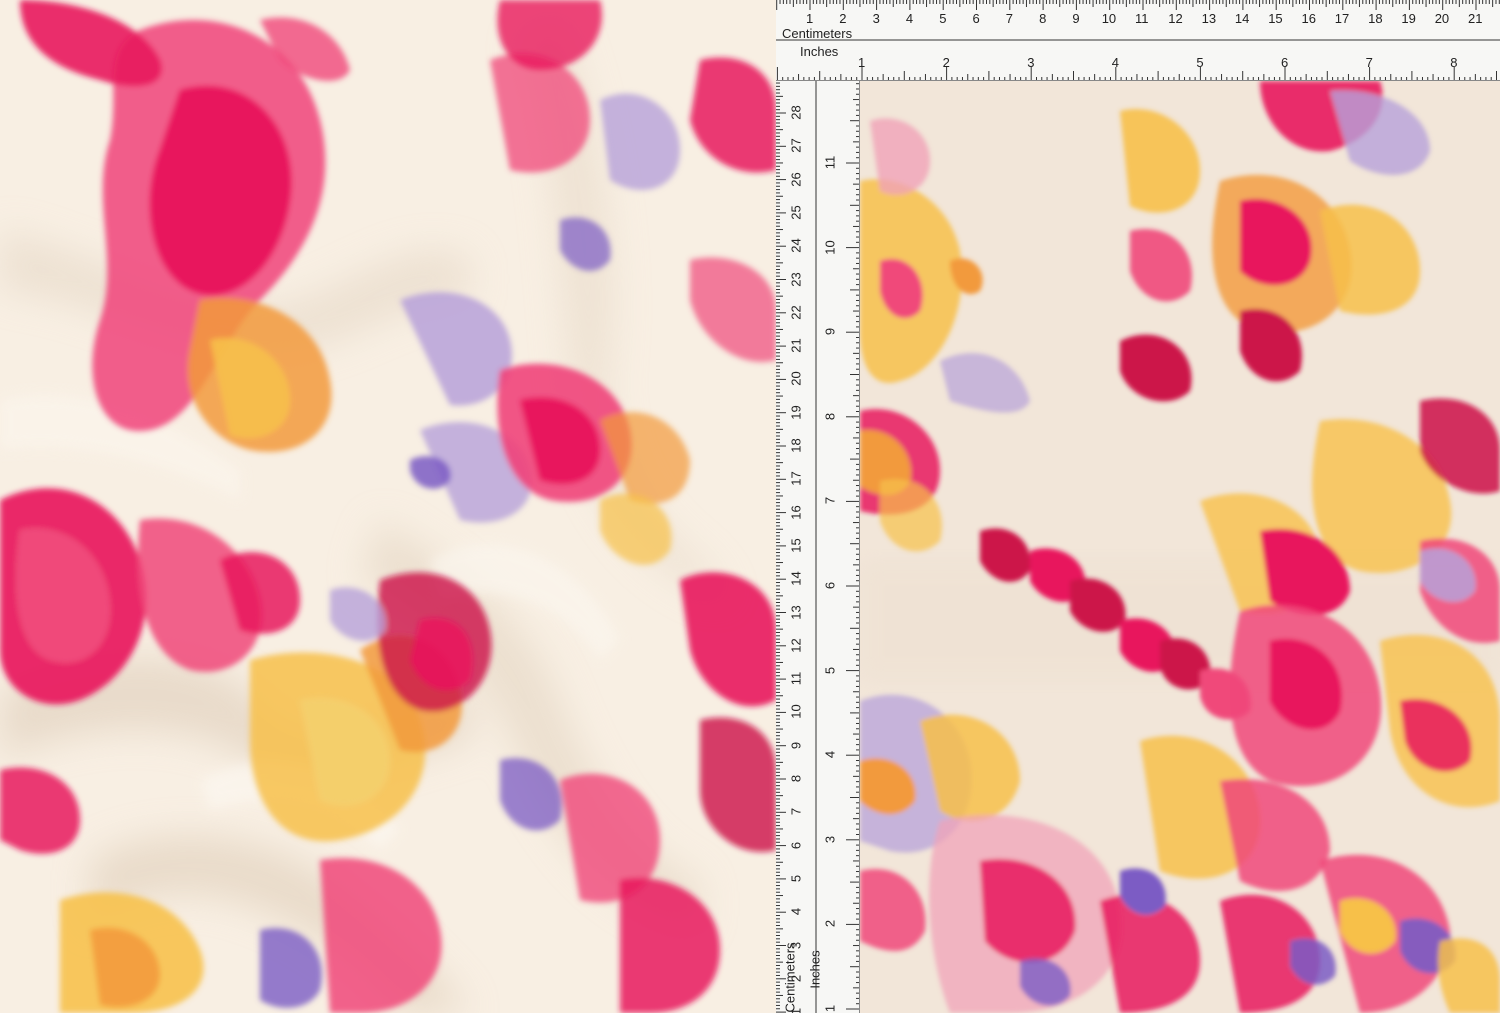 This screenshot has width=1500, height=1013. Describe the element at coordinates (796, 912) in the screenshot. I see `side-ruler-cm-number: 4` at that location.